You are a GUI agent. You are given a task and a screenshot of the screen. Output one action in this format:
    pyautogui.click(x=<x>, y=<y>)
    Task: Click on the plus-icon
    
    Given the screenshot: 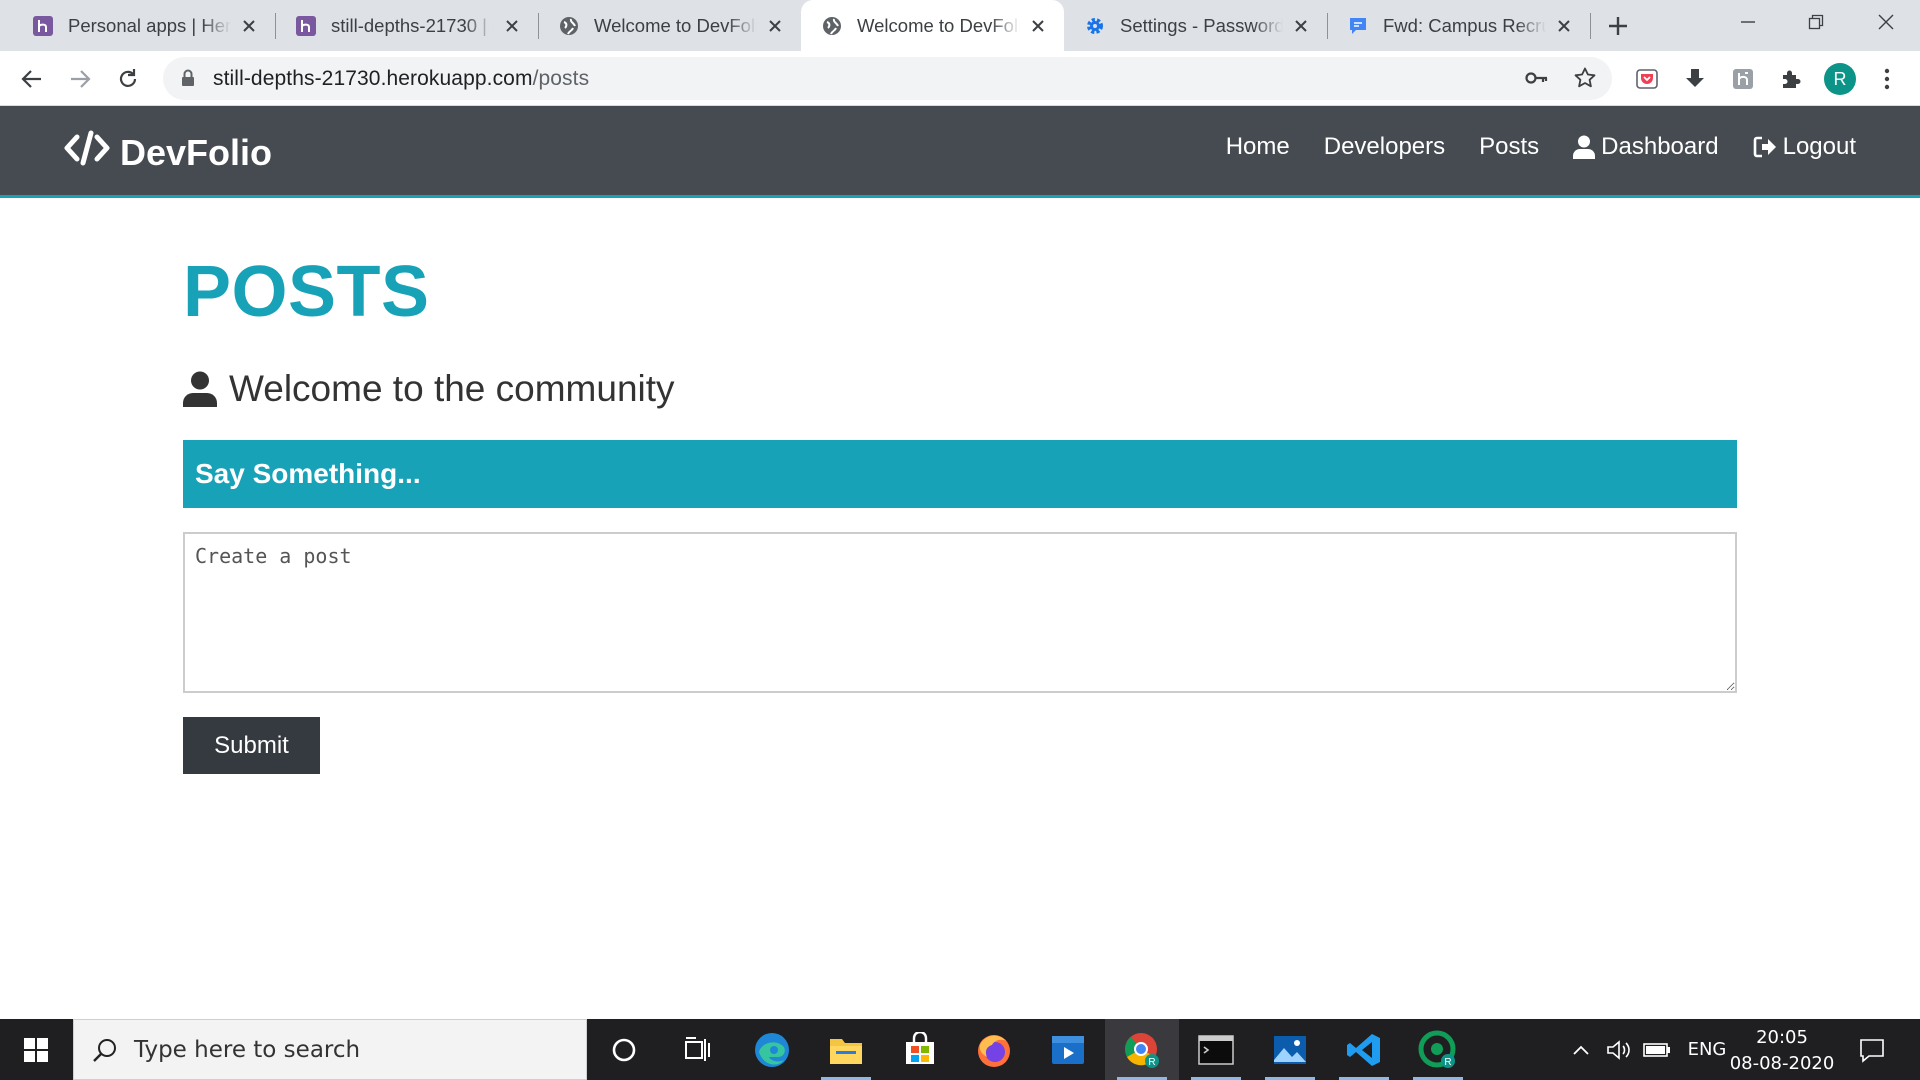 What is the action you would take?
    pyautogui.click(x=1618, y=26)
    